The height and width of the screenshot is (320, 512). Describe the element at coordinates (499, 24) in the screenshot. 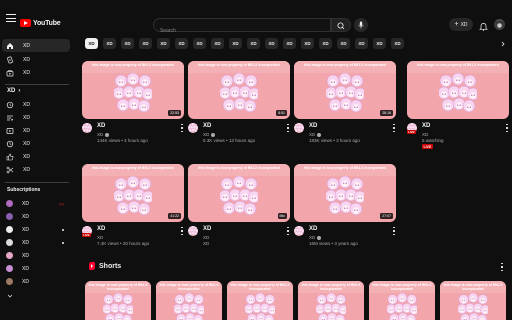

I see `account-avatar` at that location.